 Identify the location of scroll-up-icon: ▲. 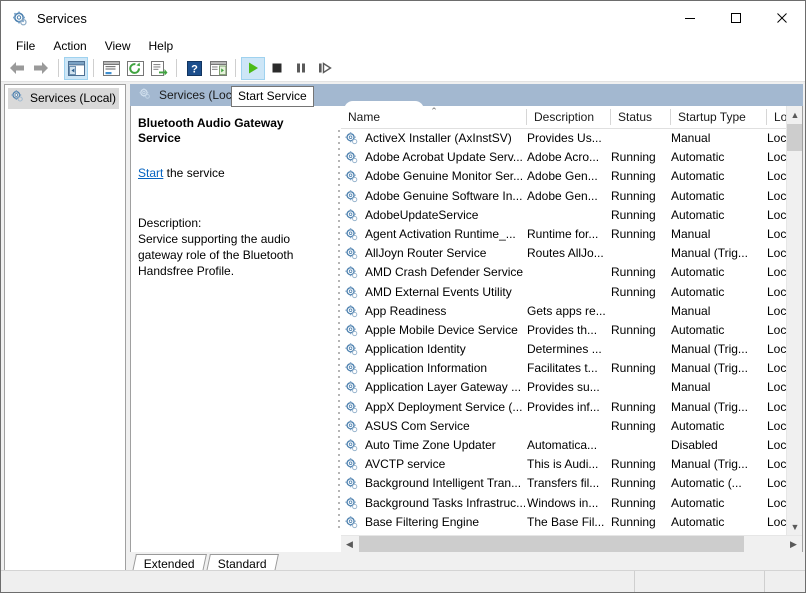
(794, 114).